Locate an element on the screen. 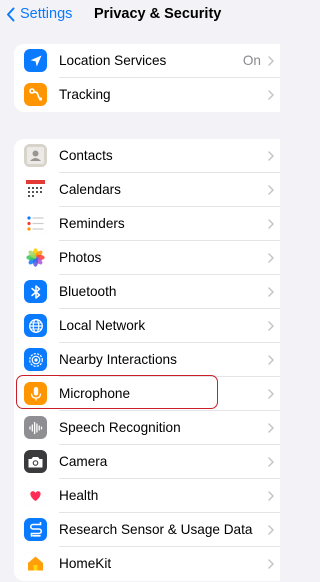  settings-row-nearby-interactions: Nearby Interactions is located at coordinates (147, 360).